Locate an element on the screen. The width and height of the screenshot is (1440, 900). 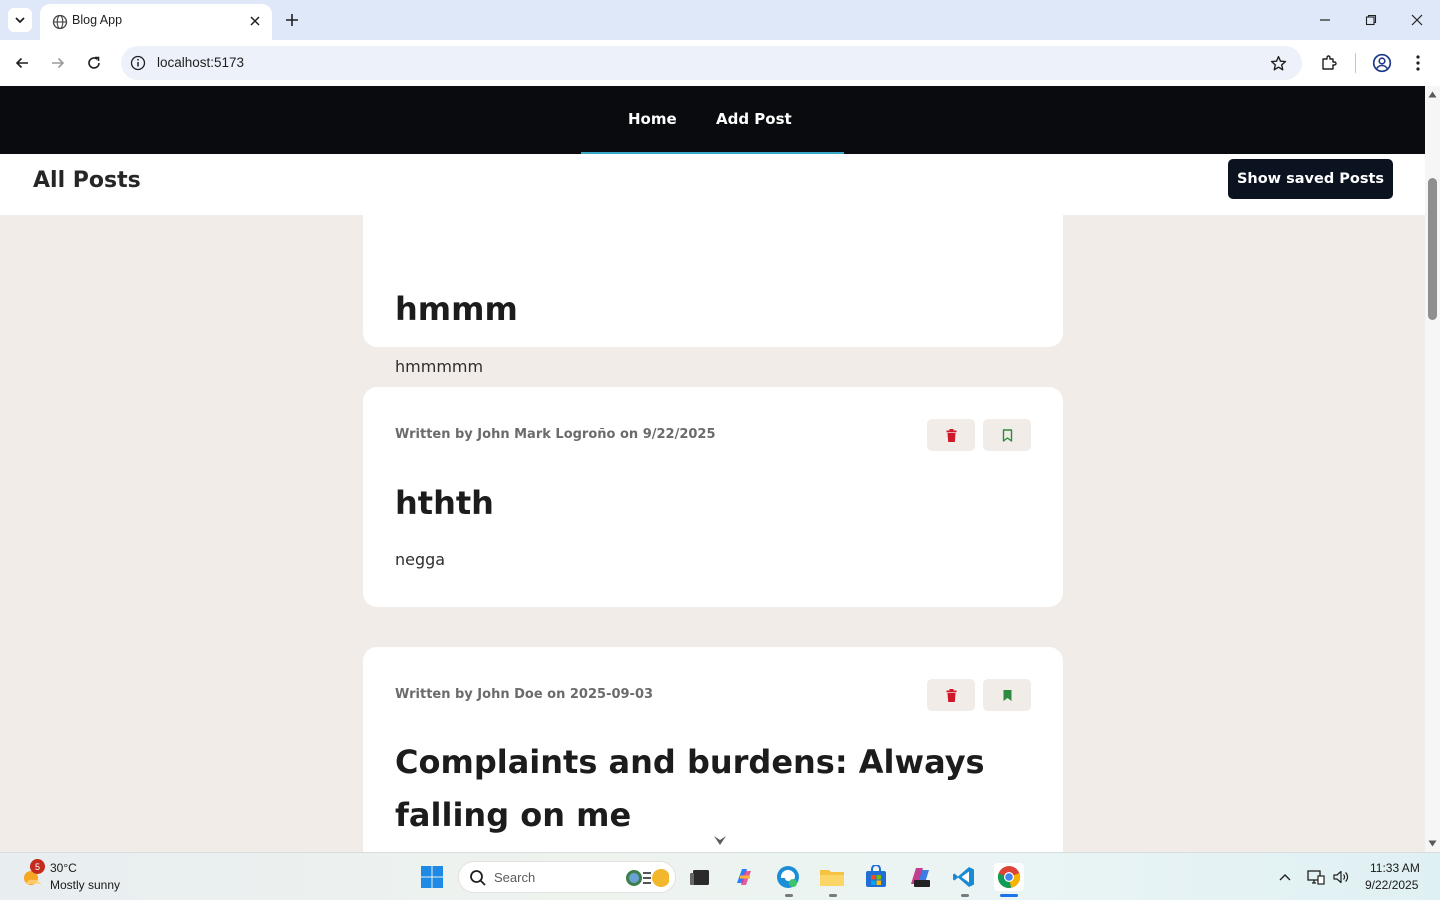
taskbar-search: Search is located at coordinates (567, 877).